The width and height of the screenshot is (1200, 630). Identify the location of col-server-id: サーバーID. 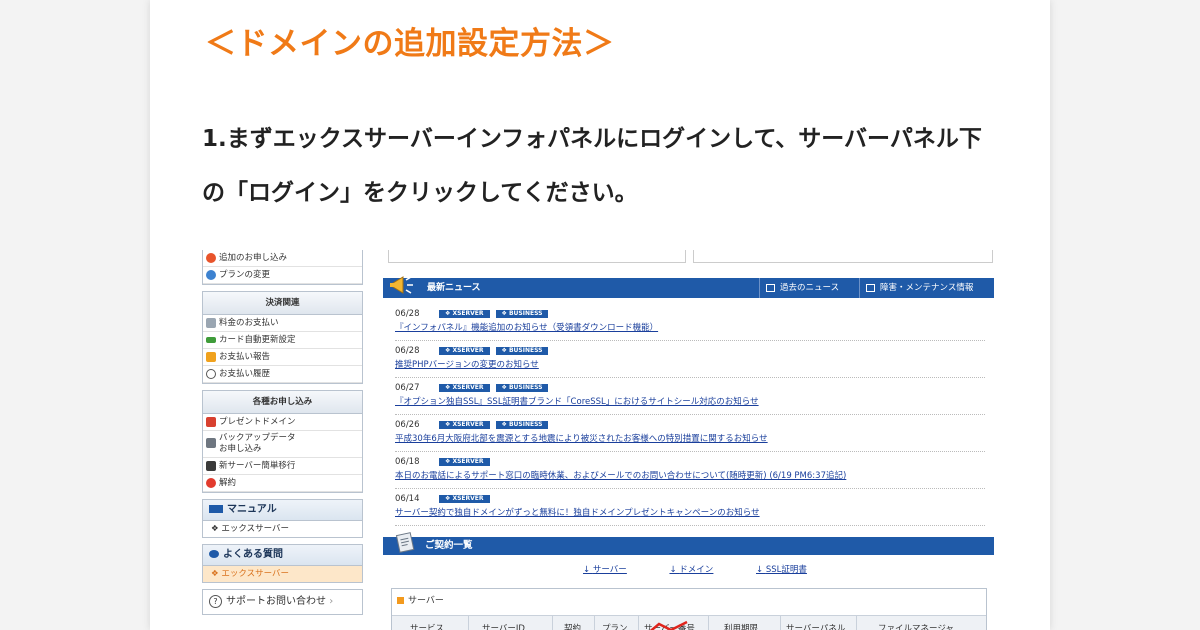
(503, 627).